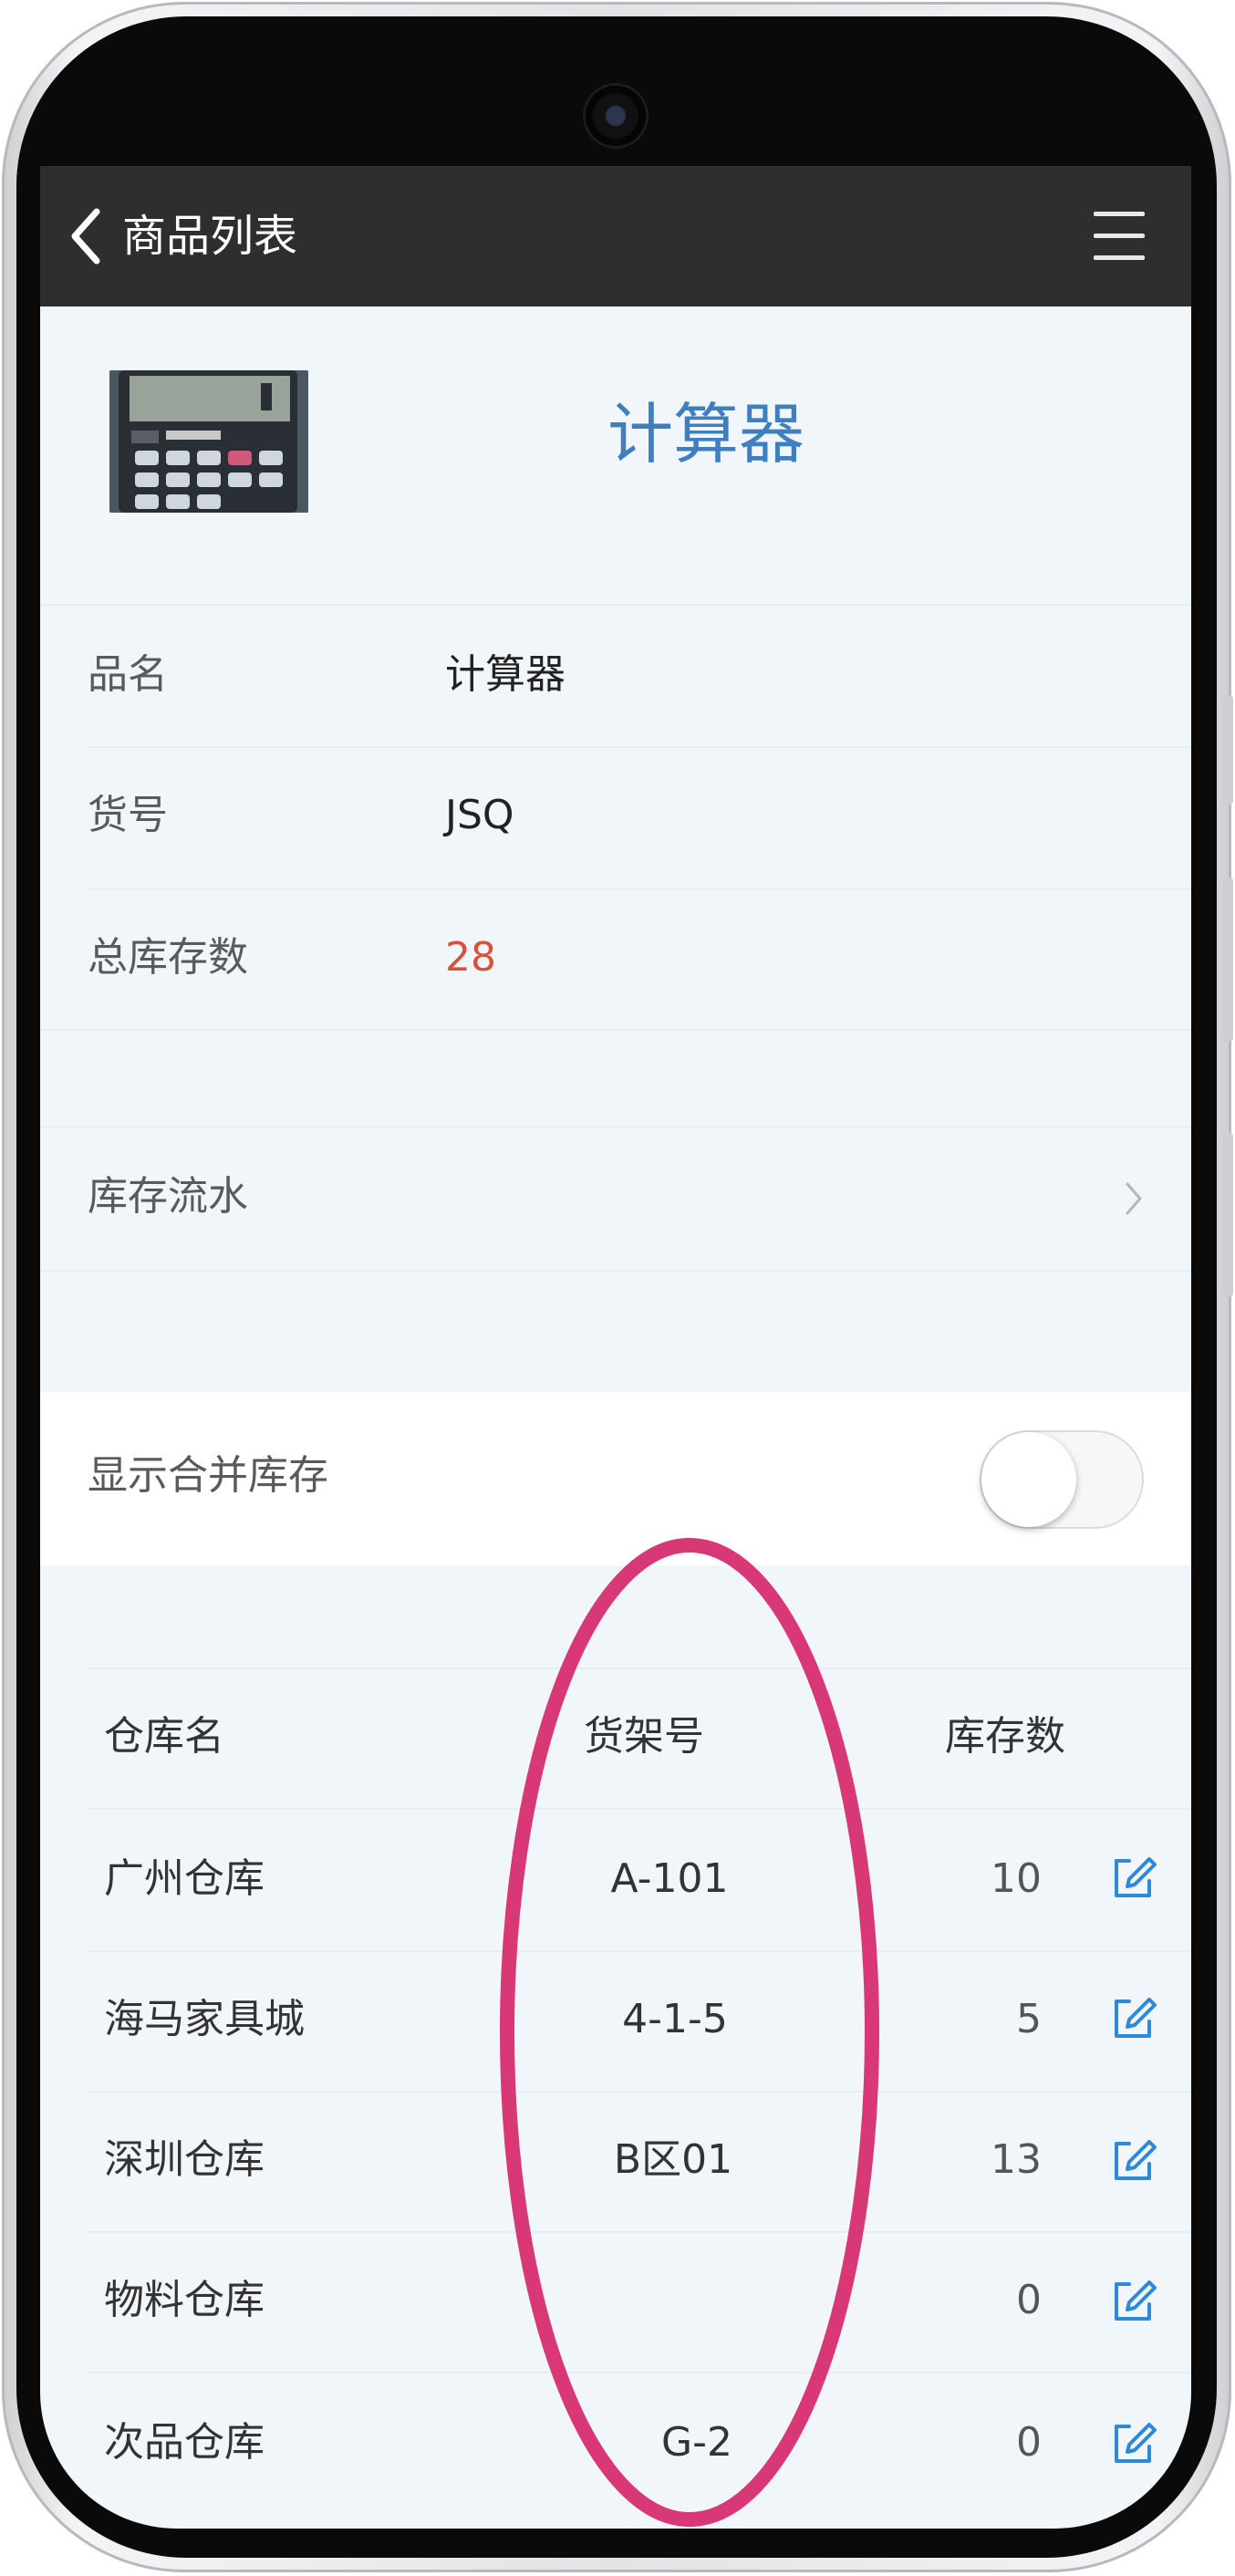  Describe the element at coordinates (616, 116) in the screenshot. I see `front-camera-icon` at that location.